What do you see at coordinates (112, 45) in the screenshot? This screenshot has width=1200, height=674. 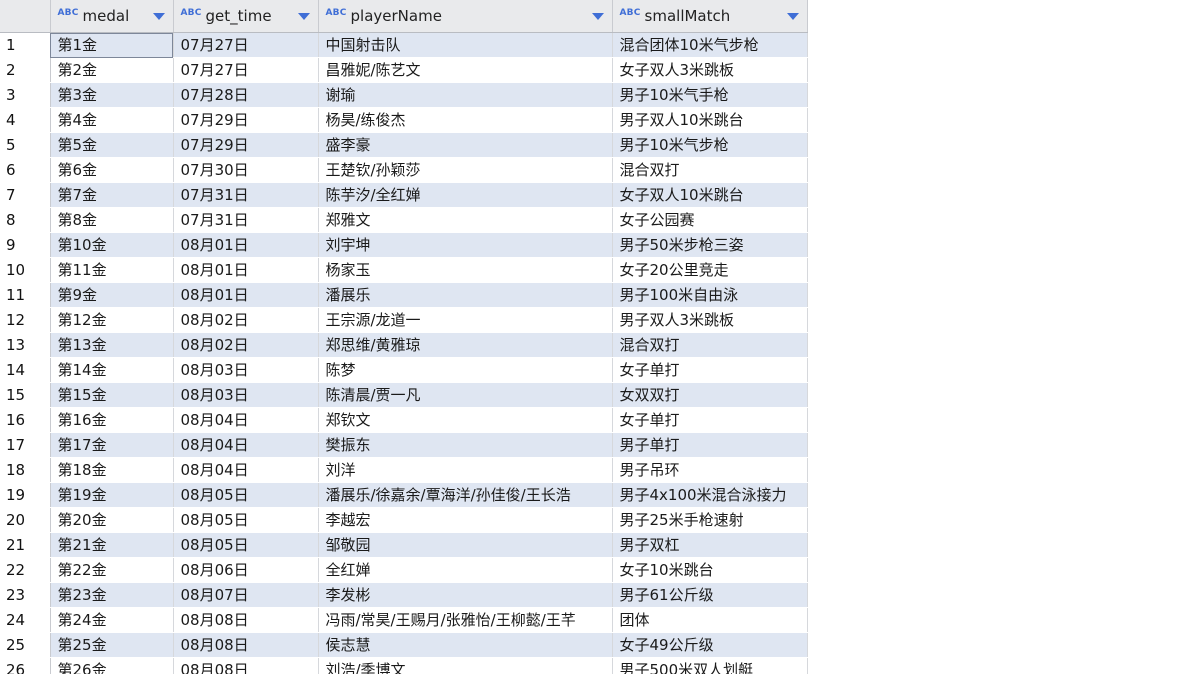 I see `cell-medal: 第1金` at bounding box center [112, 45].